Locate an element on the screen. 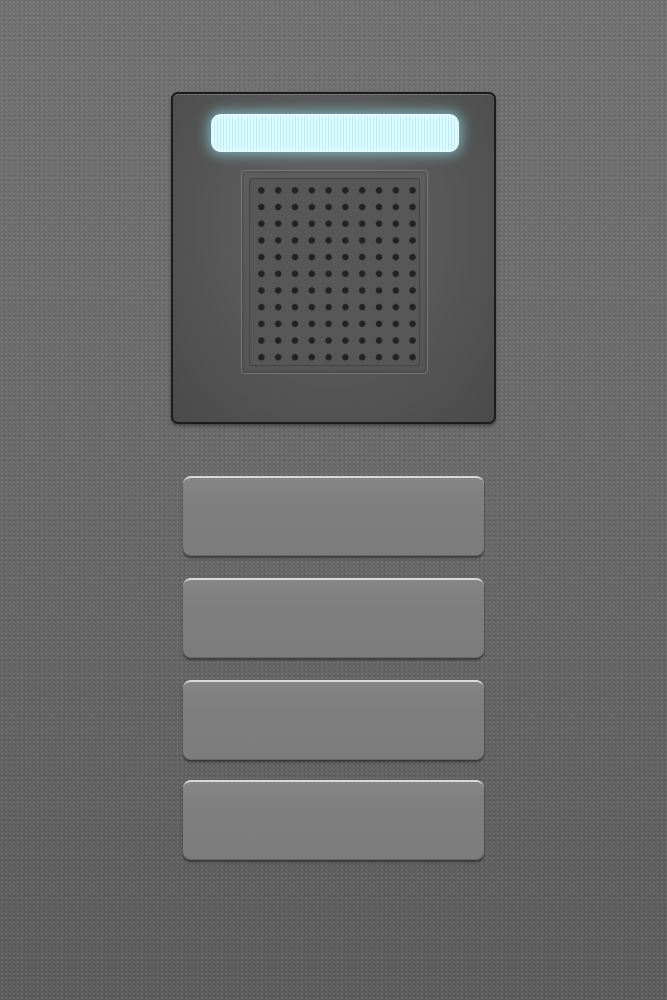 This screenshot has width=667, height=1000. status-light-indicator is located at coordinates (335, 133).